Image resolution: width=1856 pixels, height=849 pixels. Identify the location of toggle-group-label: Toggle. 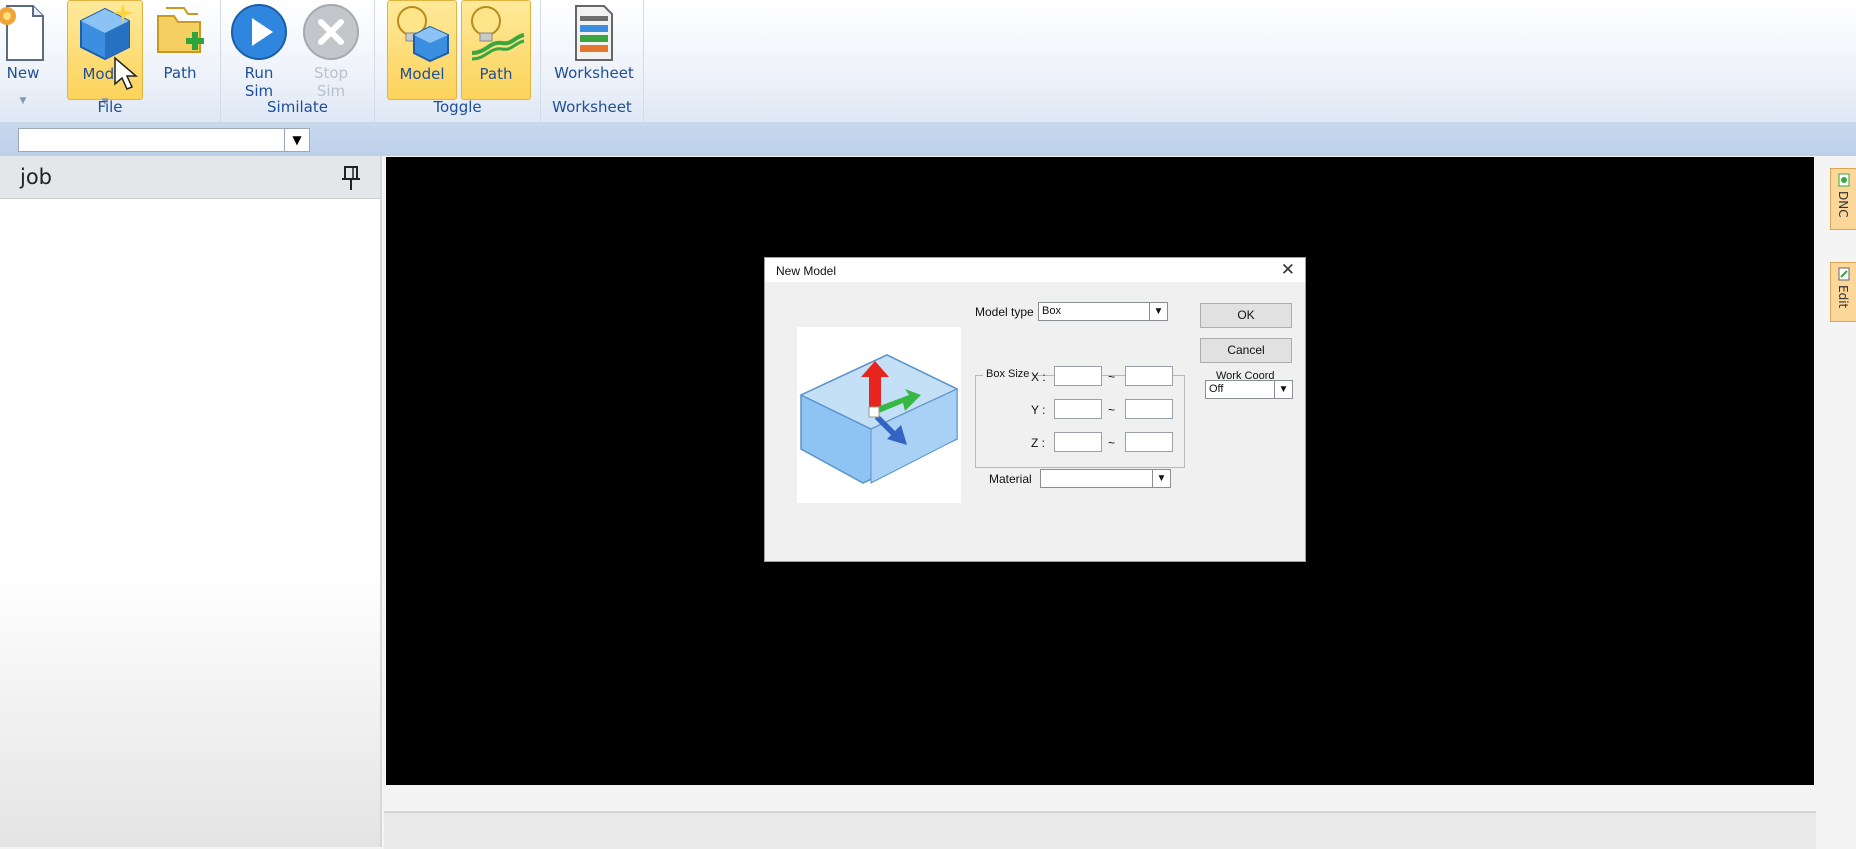
(457, 107).